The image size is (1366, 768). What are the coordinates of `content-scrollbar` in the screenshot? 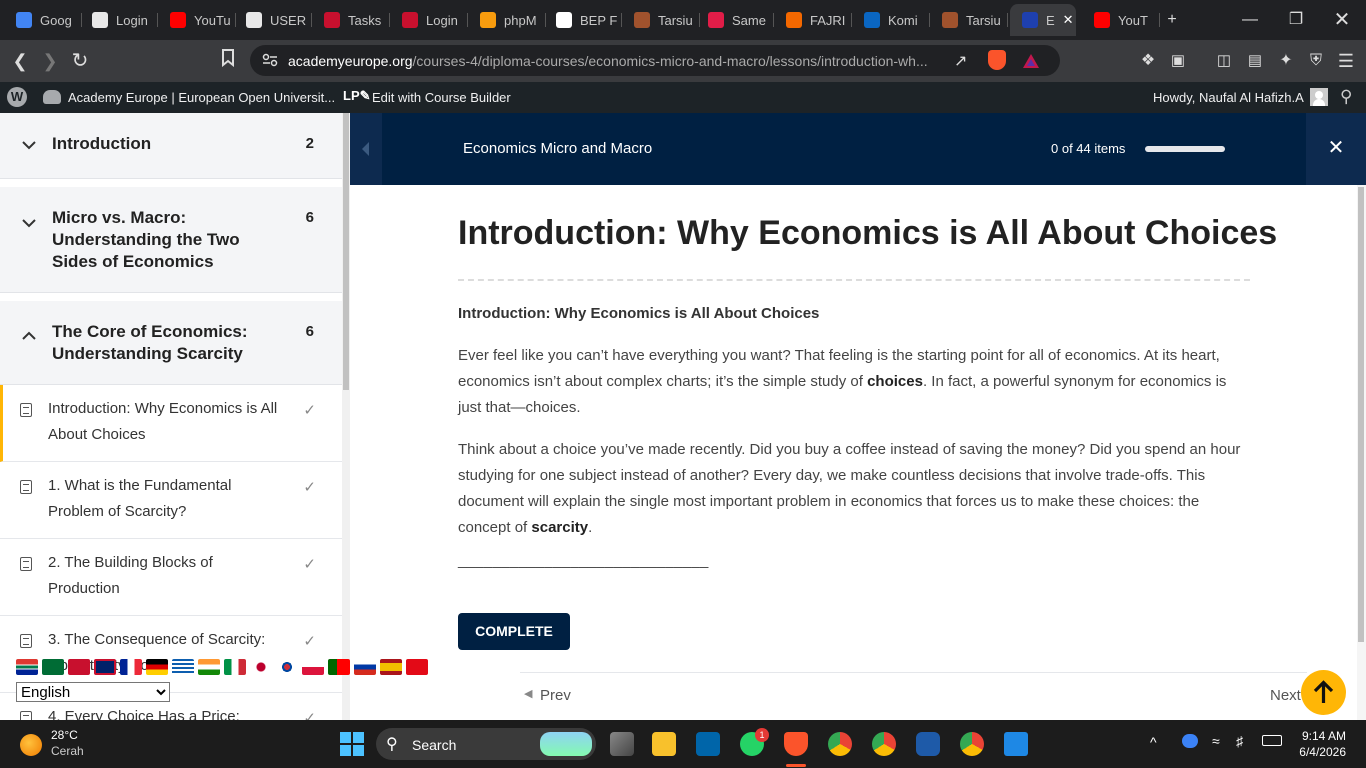 It's located at (1361, 452).